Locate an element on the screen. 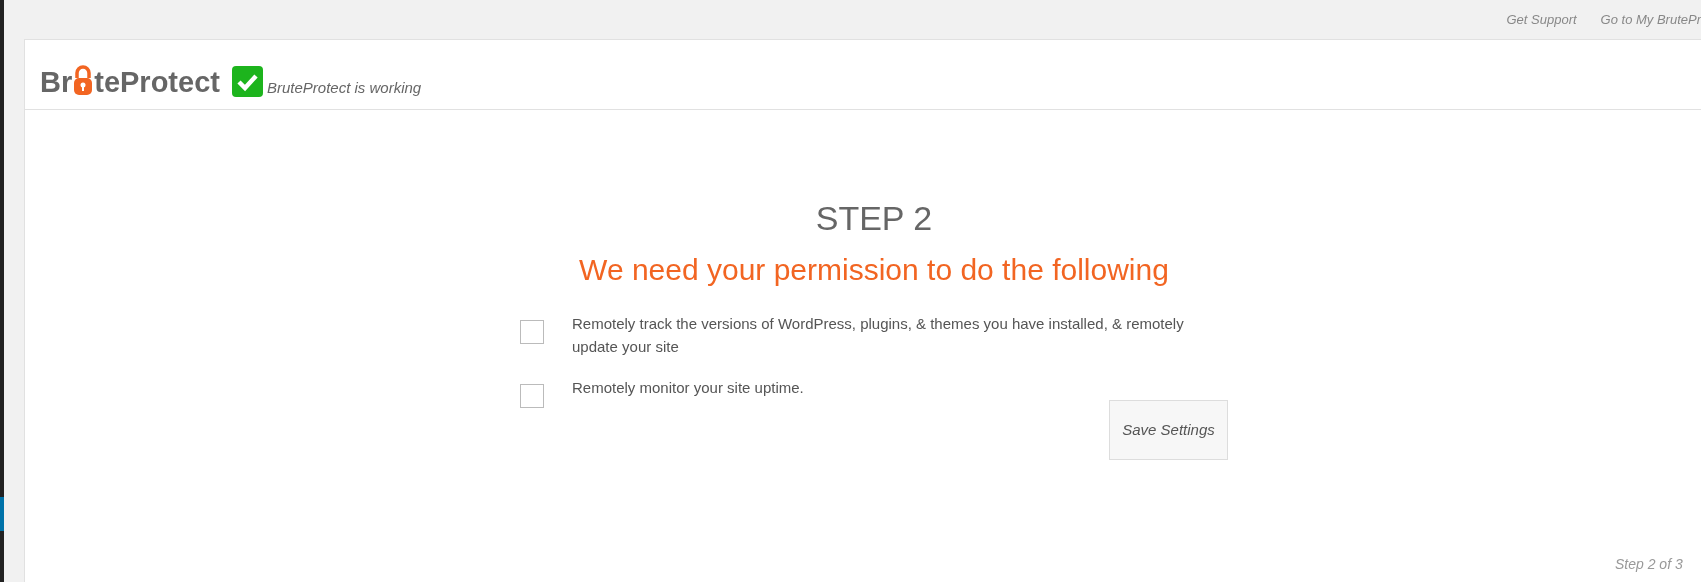 The image size is (1701, 582). permission-label: Remotely monitor your site uptime. is located at coordinates (688, 388).